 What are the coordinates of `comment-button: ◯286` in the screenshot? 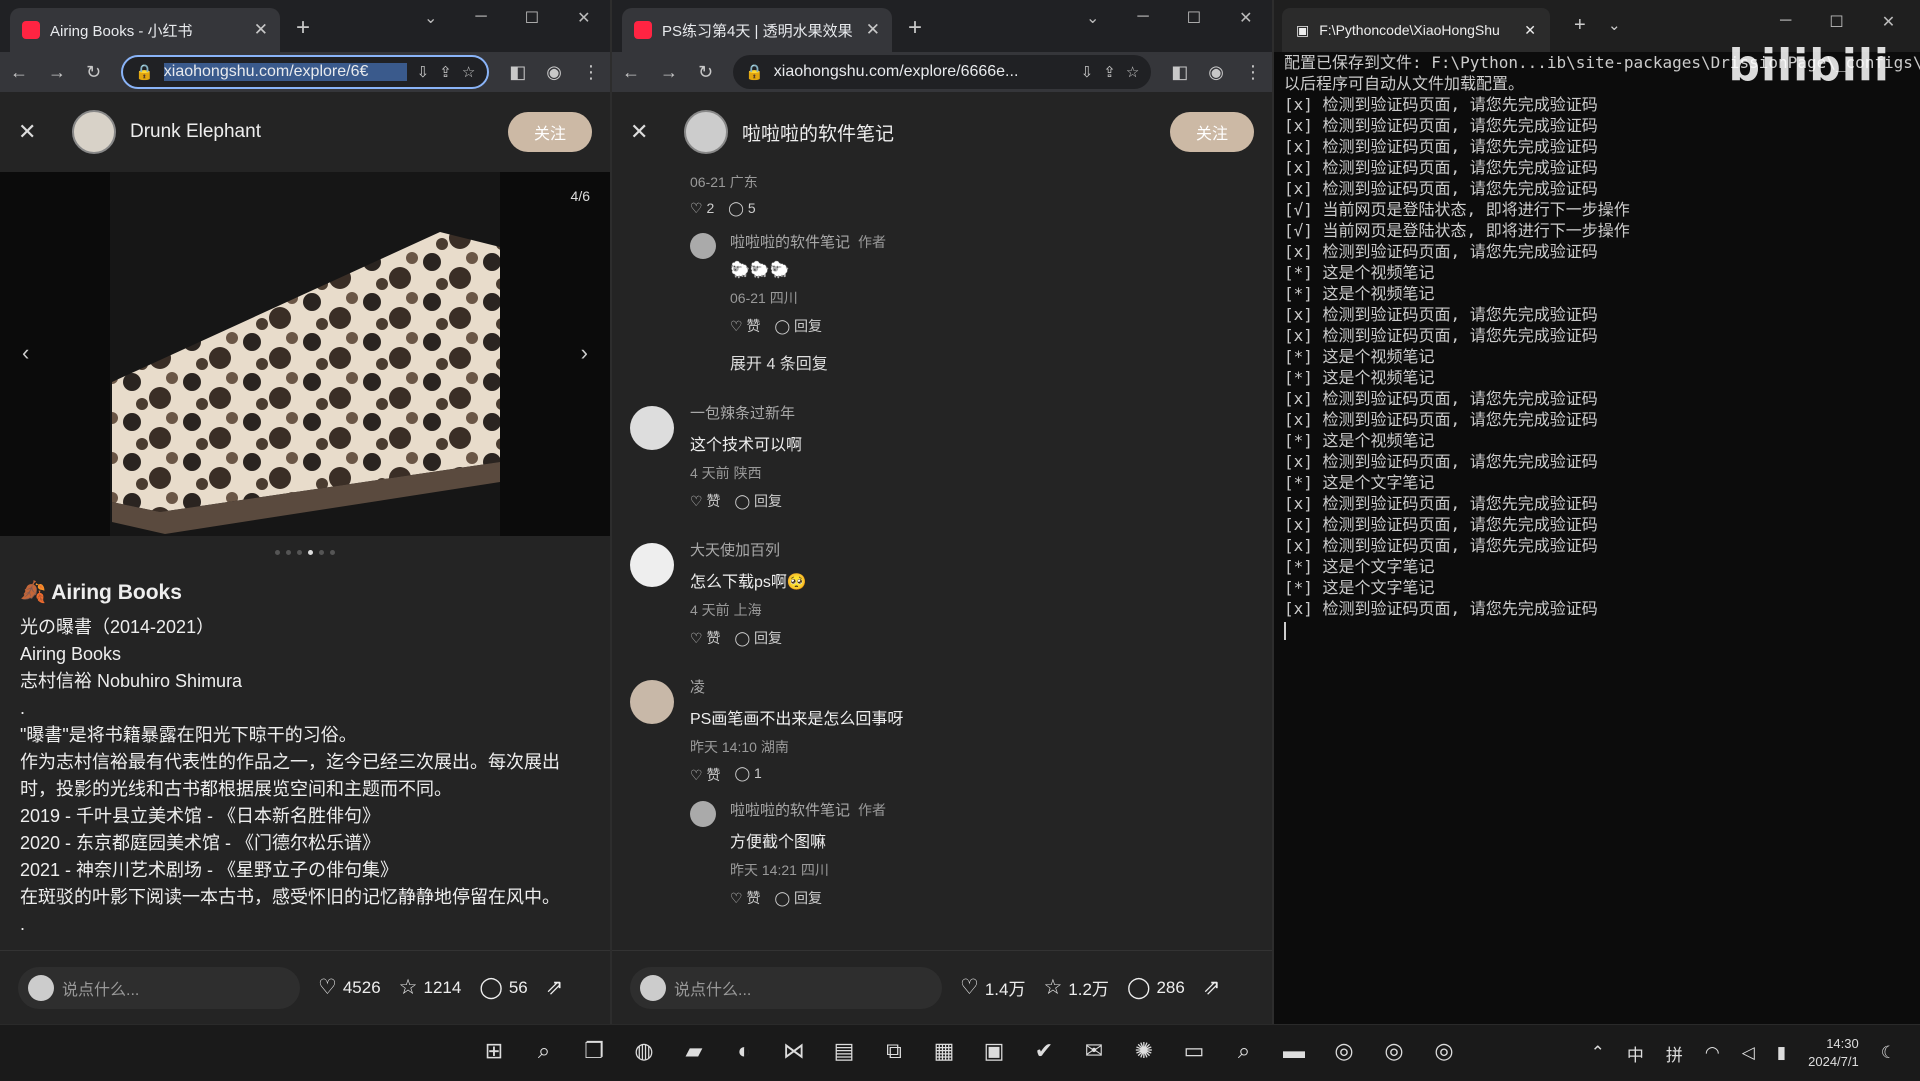 It's located at (1156, 987).